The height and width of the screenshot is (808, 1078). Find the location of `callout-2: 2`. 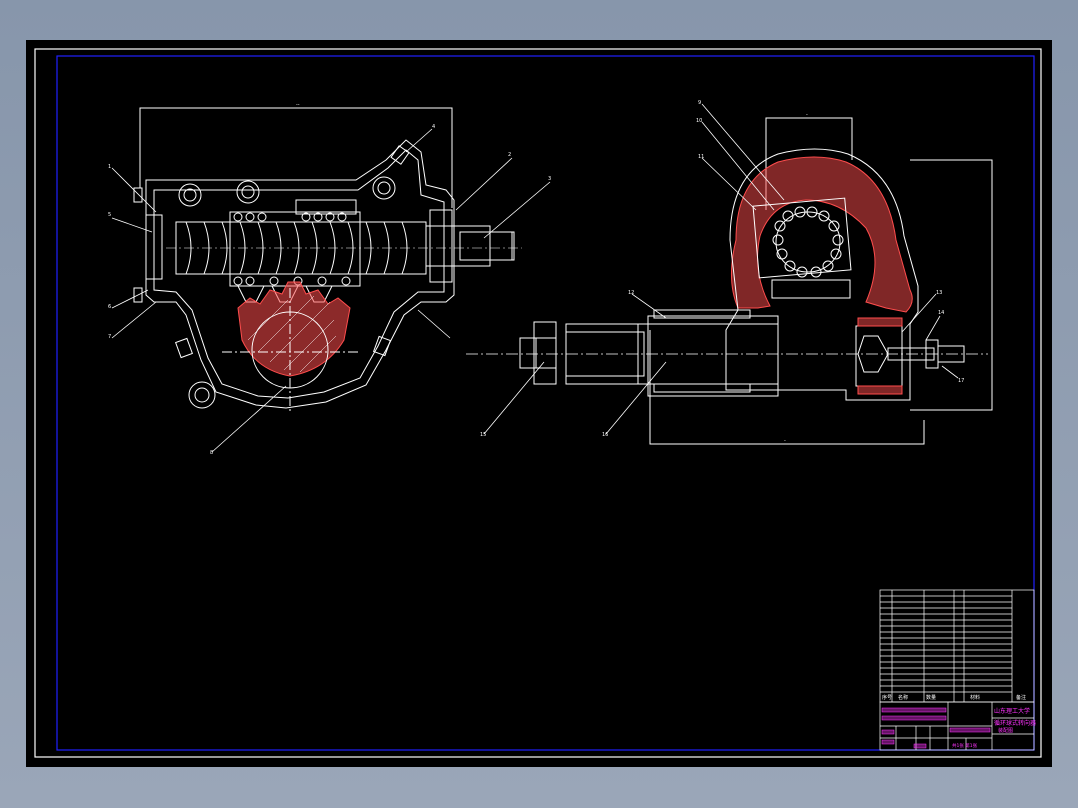

callout-2: 2 is located at coordinates (509, 155).